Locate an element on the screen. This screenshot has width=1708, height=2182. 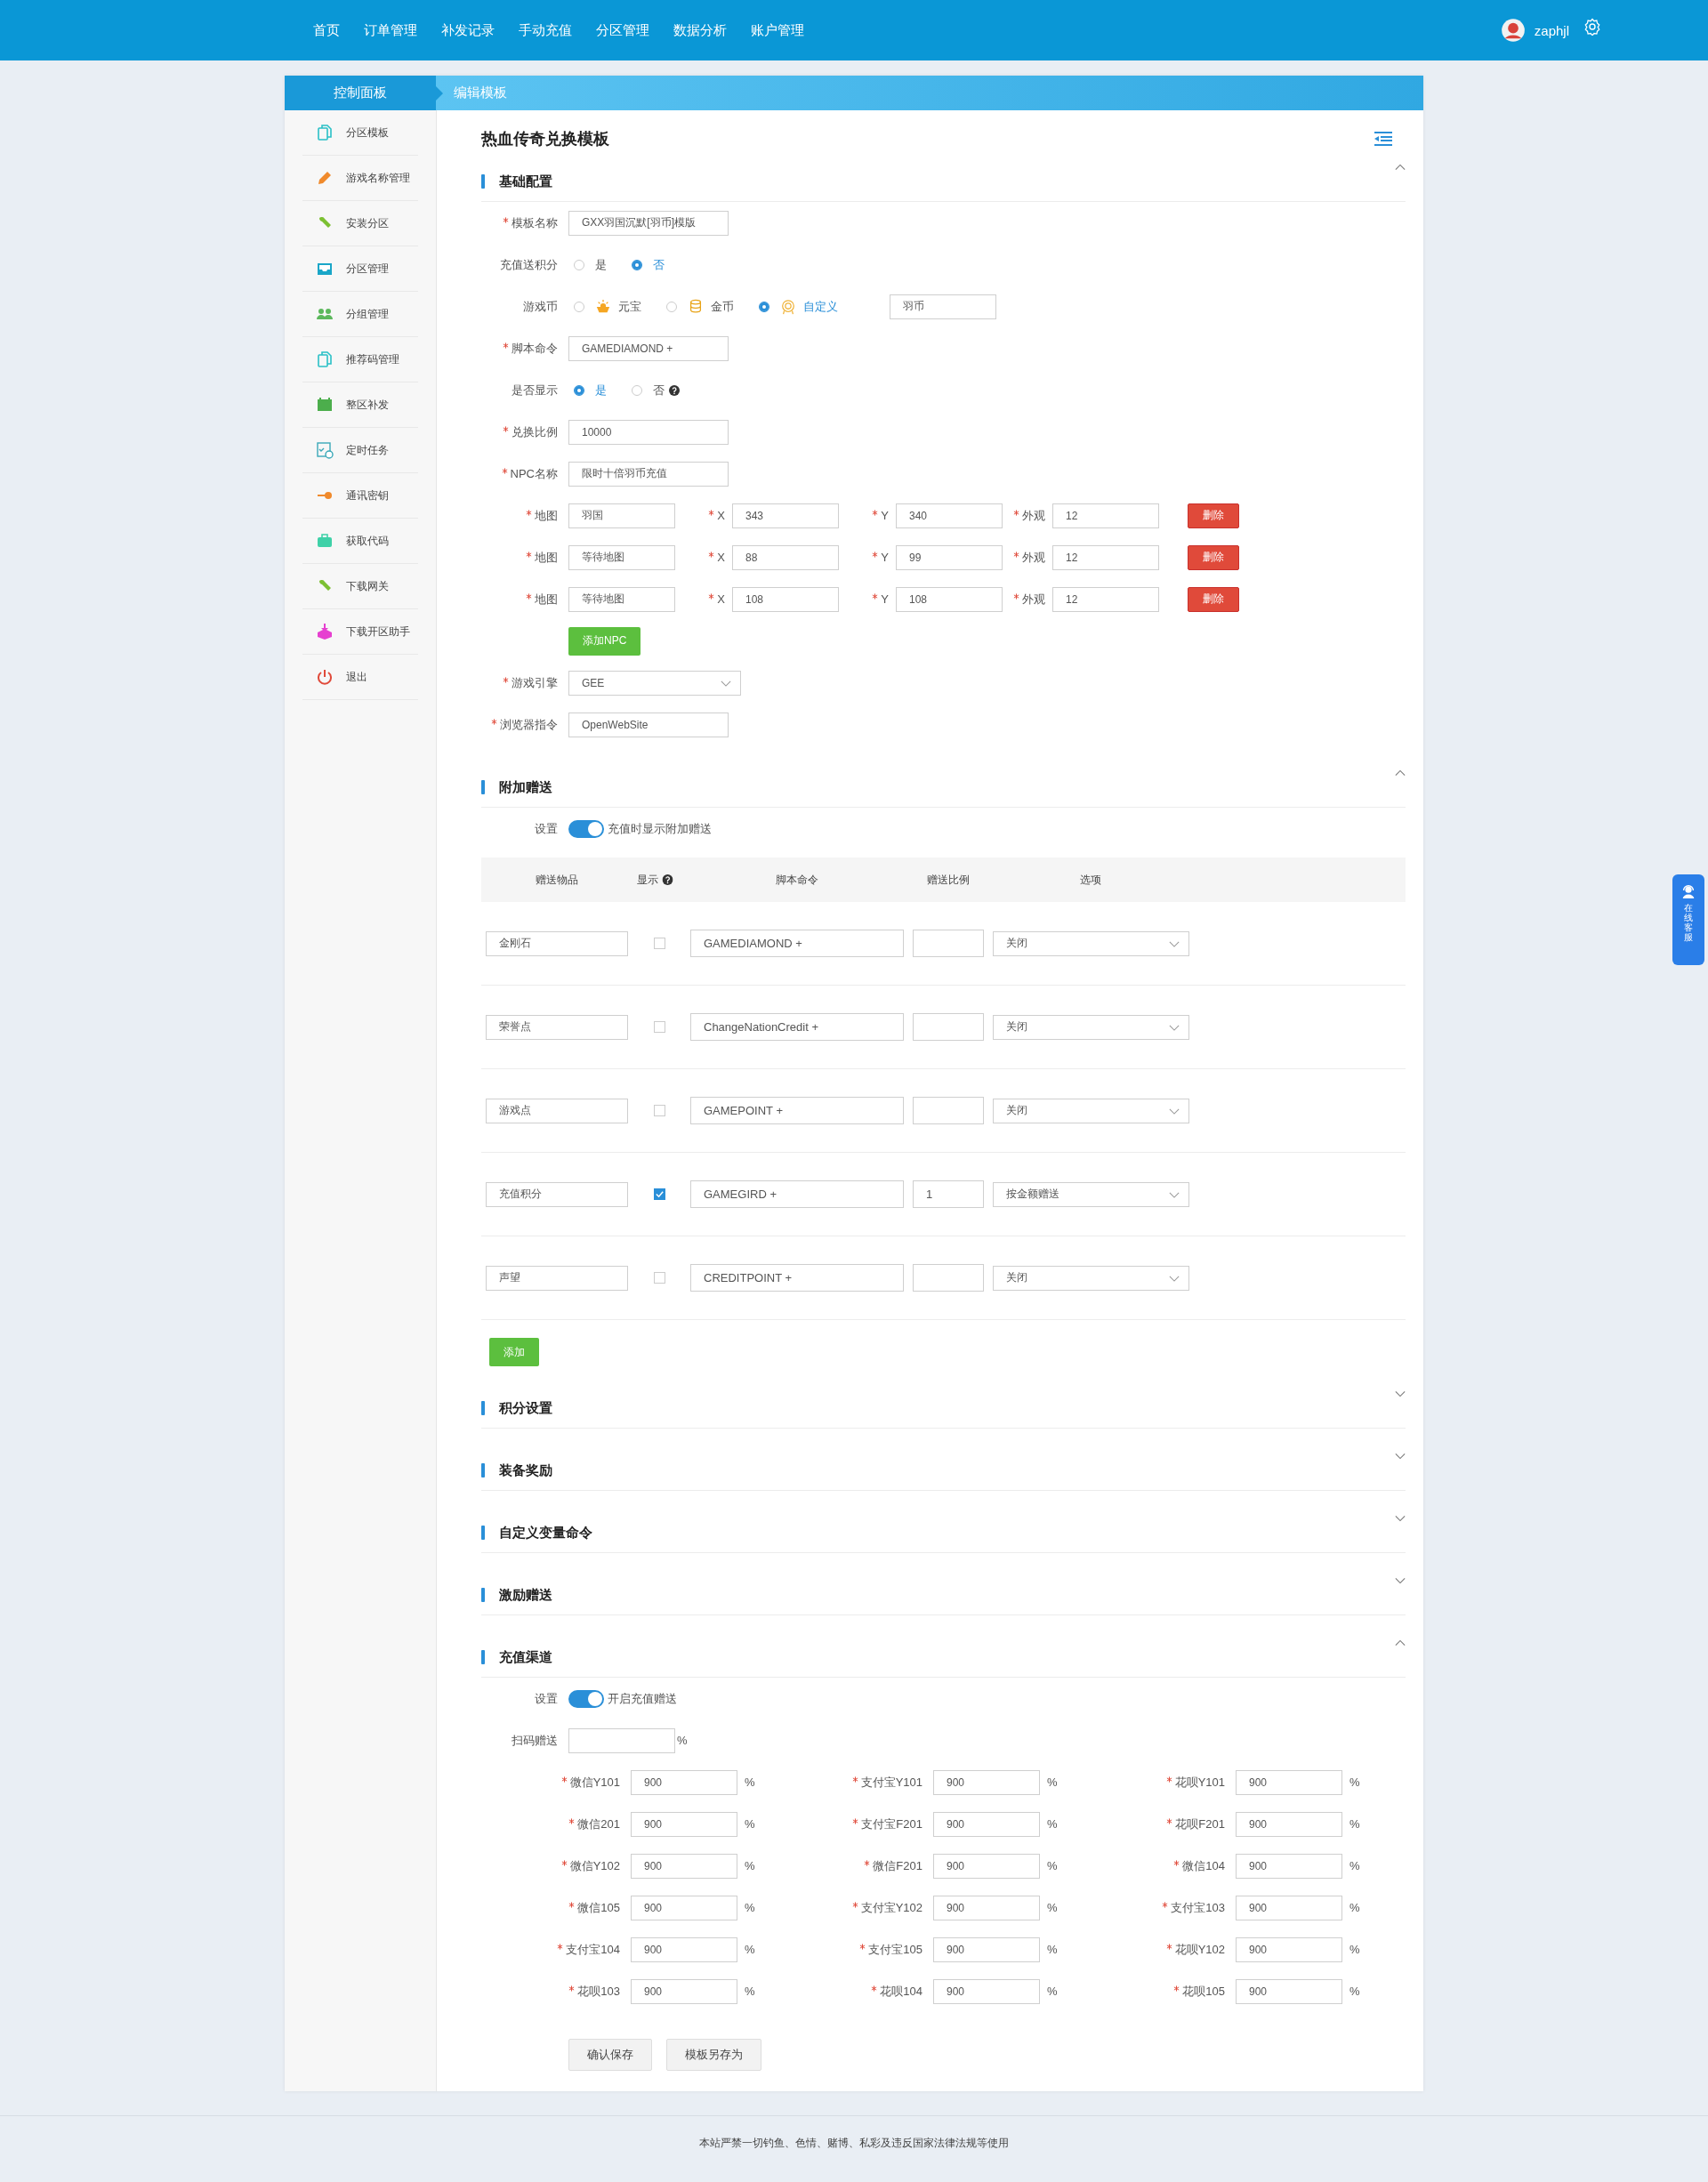
text-field: 340 is located at coordinates (949, 515).